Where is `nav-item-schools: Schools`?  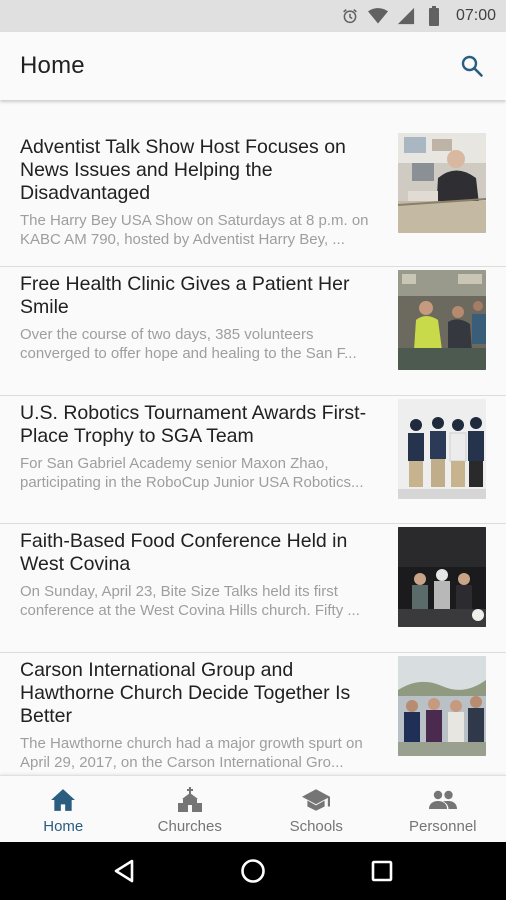
nav-item-schools: Schools is located at coordinates (316, 809).